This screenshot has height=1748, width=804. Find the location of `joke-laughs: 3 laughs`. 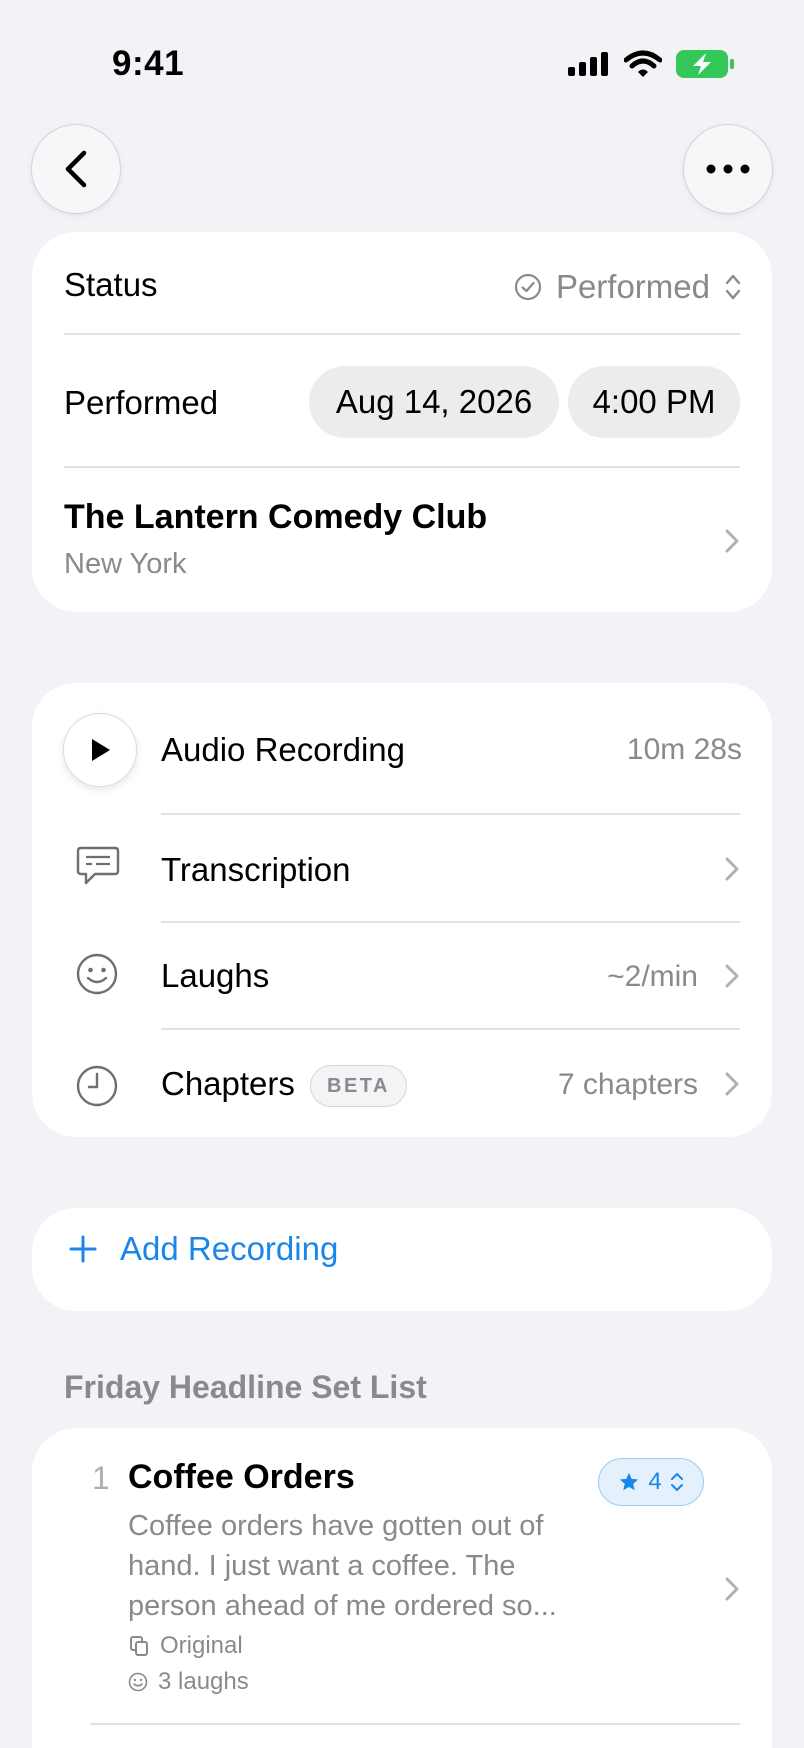

joke-laughs: 3 laughs is located at coordinates (188, 1682).